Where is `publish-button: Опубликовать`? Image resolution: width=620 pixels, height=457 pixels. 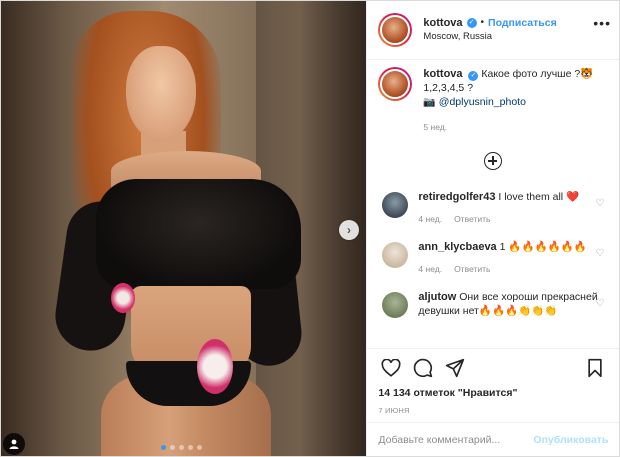 publish-button: Опубликовать is located at coordinates (570, 440).